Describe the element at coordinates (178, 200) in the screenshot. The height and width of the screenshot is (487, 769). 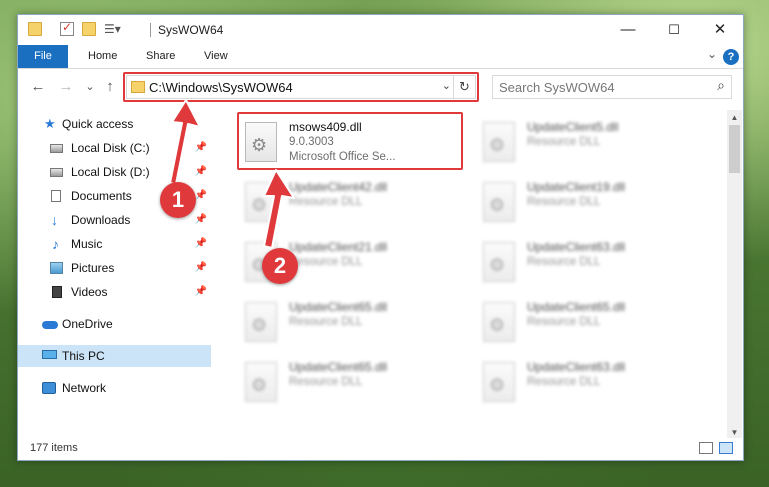
I see `step-1-badge: 1` at that location.